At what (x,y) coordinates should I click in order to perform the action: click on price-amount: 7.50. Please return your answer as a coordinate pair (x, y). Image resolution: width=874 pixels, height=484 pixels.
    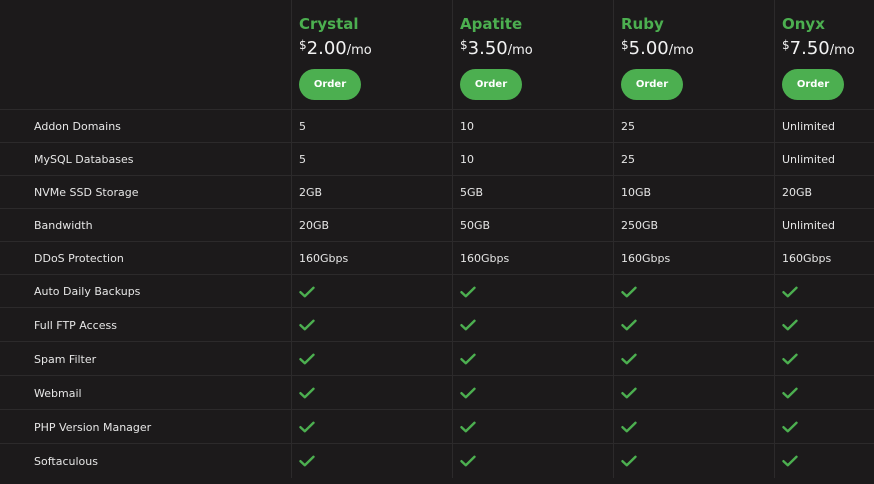
    Looking at the image, I should click on (809, 48).